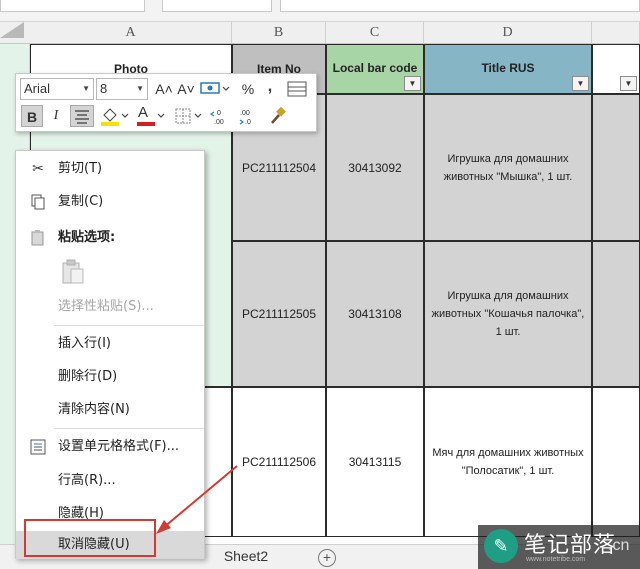 This screenshot has width=640, height=569. I want to click on format-table-button, so click(297, 89).